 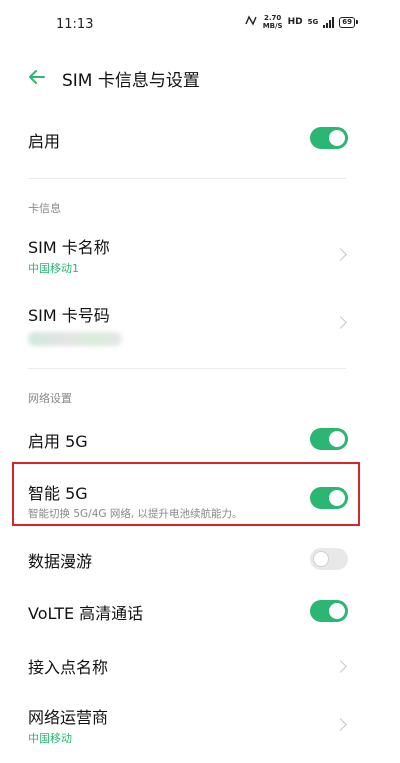 I want to click on section-header-network: 网络设置, so click(x=50, y=398).